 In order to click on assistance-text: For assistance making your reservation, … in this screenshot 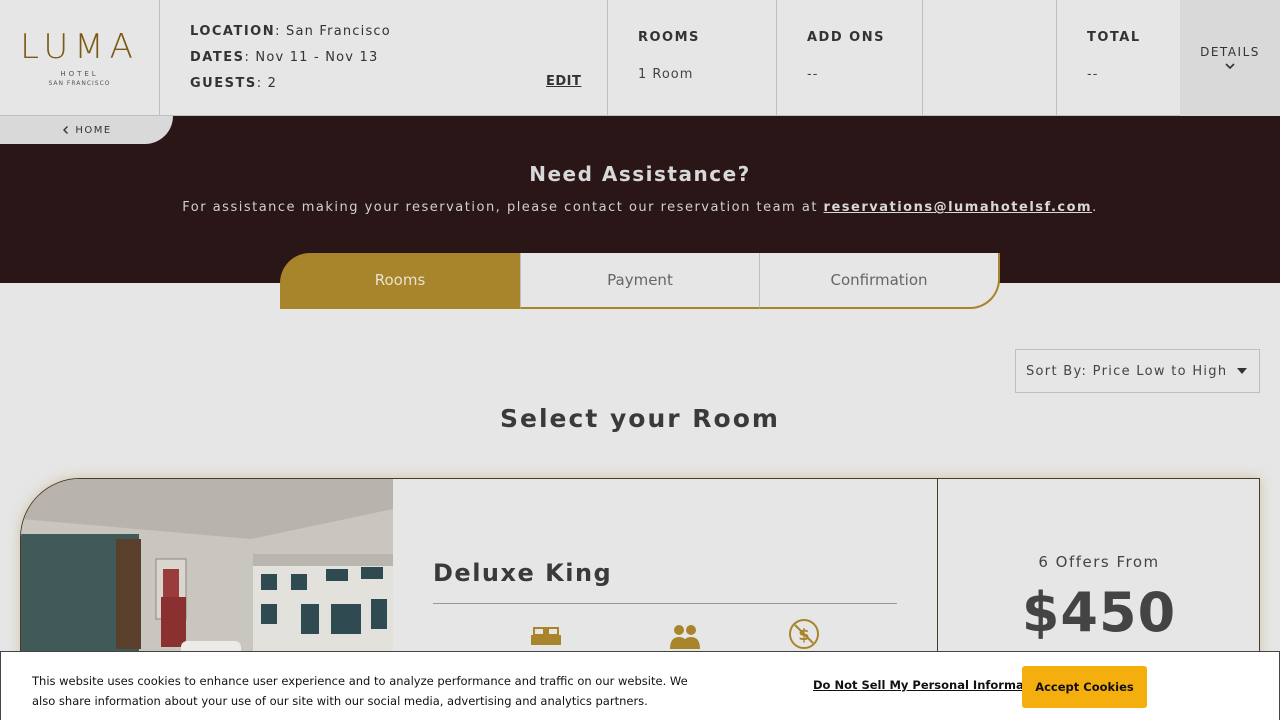, I will do `click(640, 207)`.